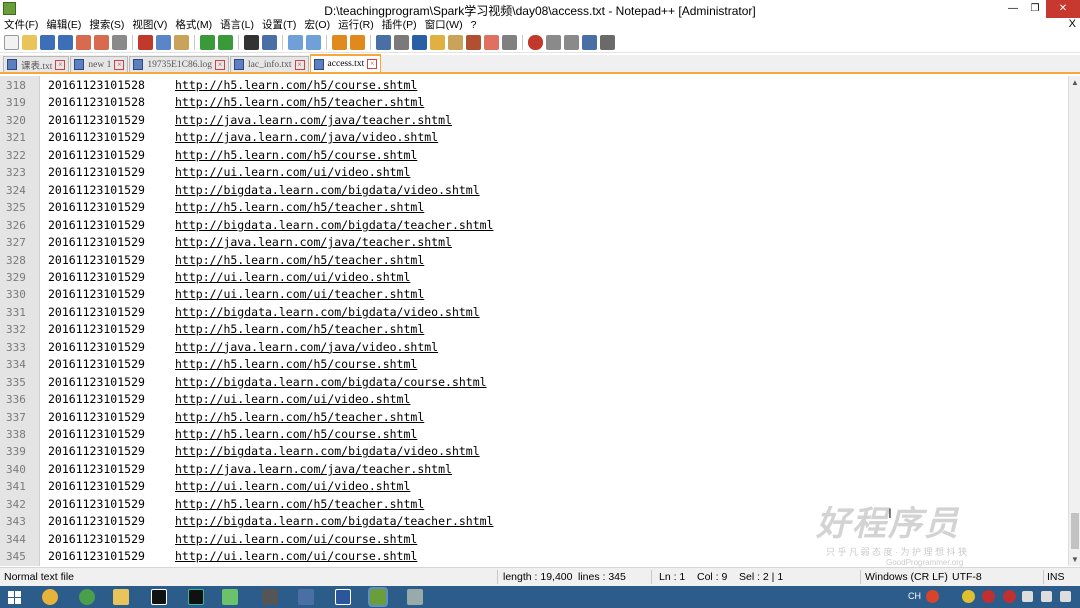 This screenshot has height=608, width=1080. What do you see at coordinates (1075, 82) in the screenshot?
I see `scroll-up-icon: ▲` at bounding box center [1075, 82].